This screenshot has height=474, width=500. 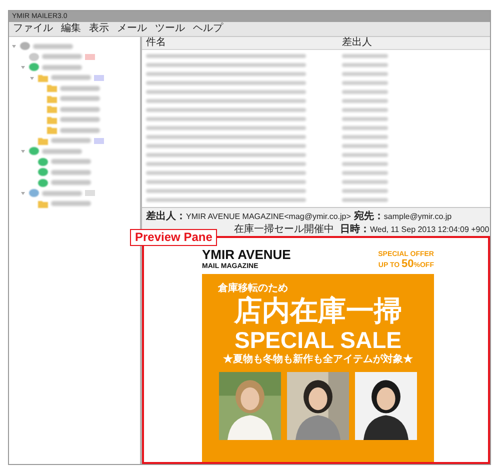 What do you see at coordinates (43, 204) in the screenshot?
I see `folder-icon` at bounding box center [43, 204].